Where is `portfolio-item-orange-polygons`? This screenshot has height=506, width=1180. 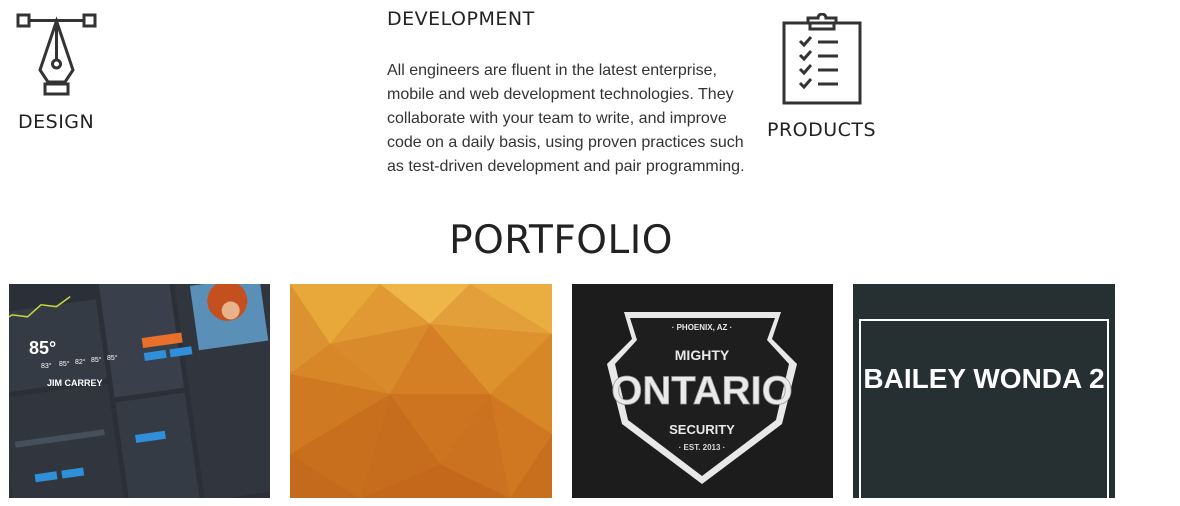 portfolio-item-orange-polygons is located at coordinates (421, 391).